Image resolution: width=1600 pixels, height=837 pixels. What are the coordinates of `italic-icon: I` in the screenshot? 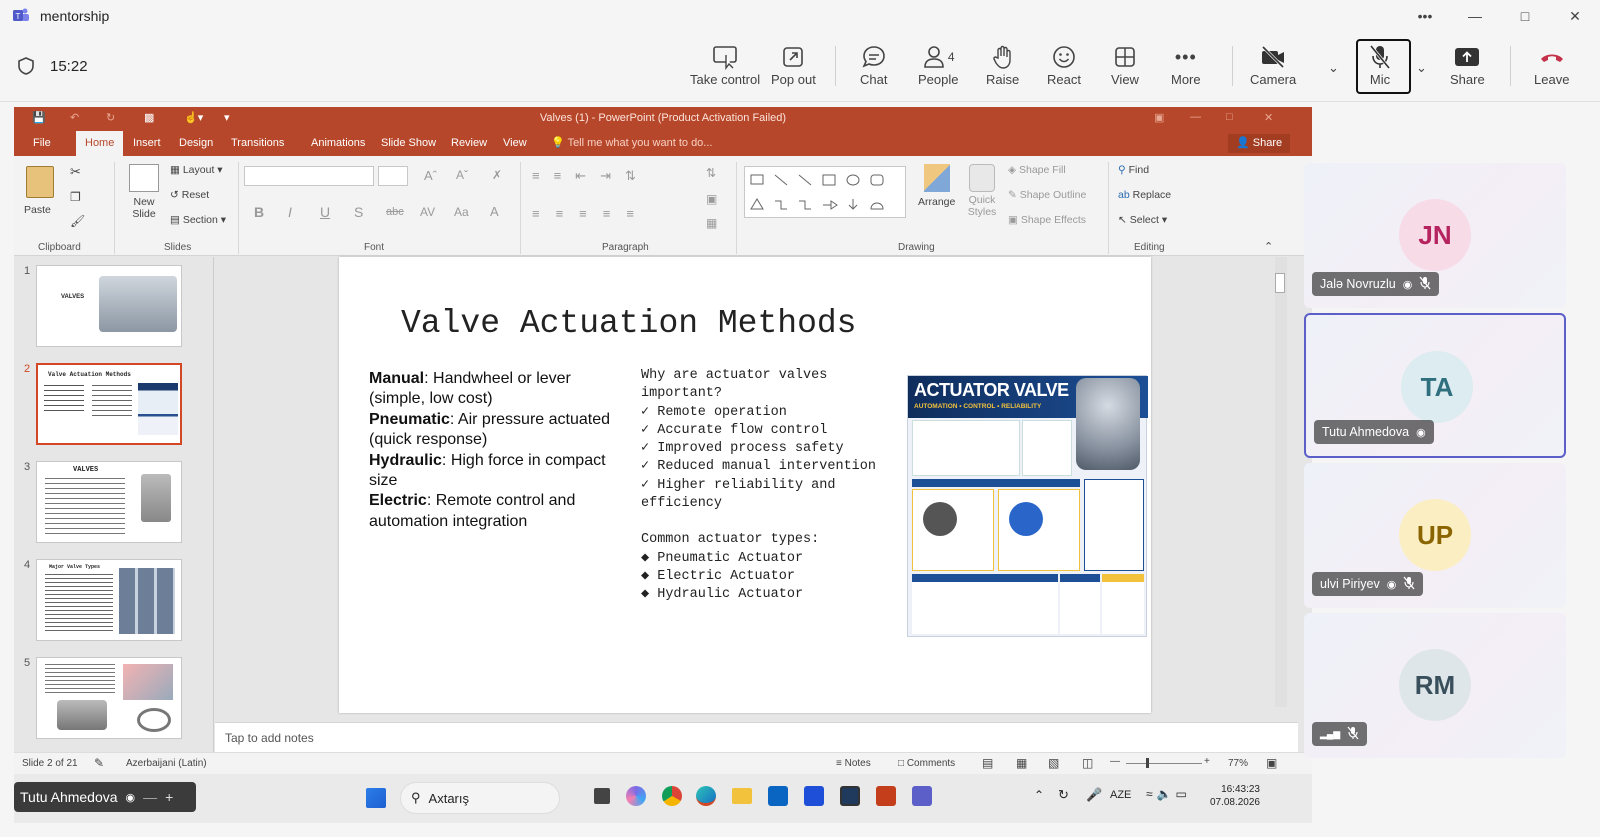 It's located at (290, 212).